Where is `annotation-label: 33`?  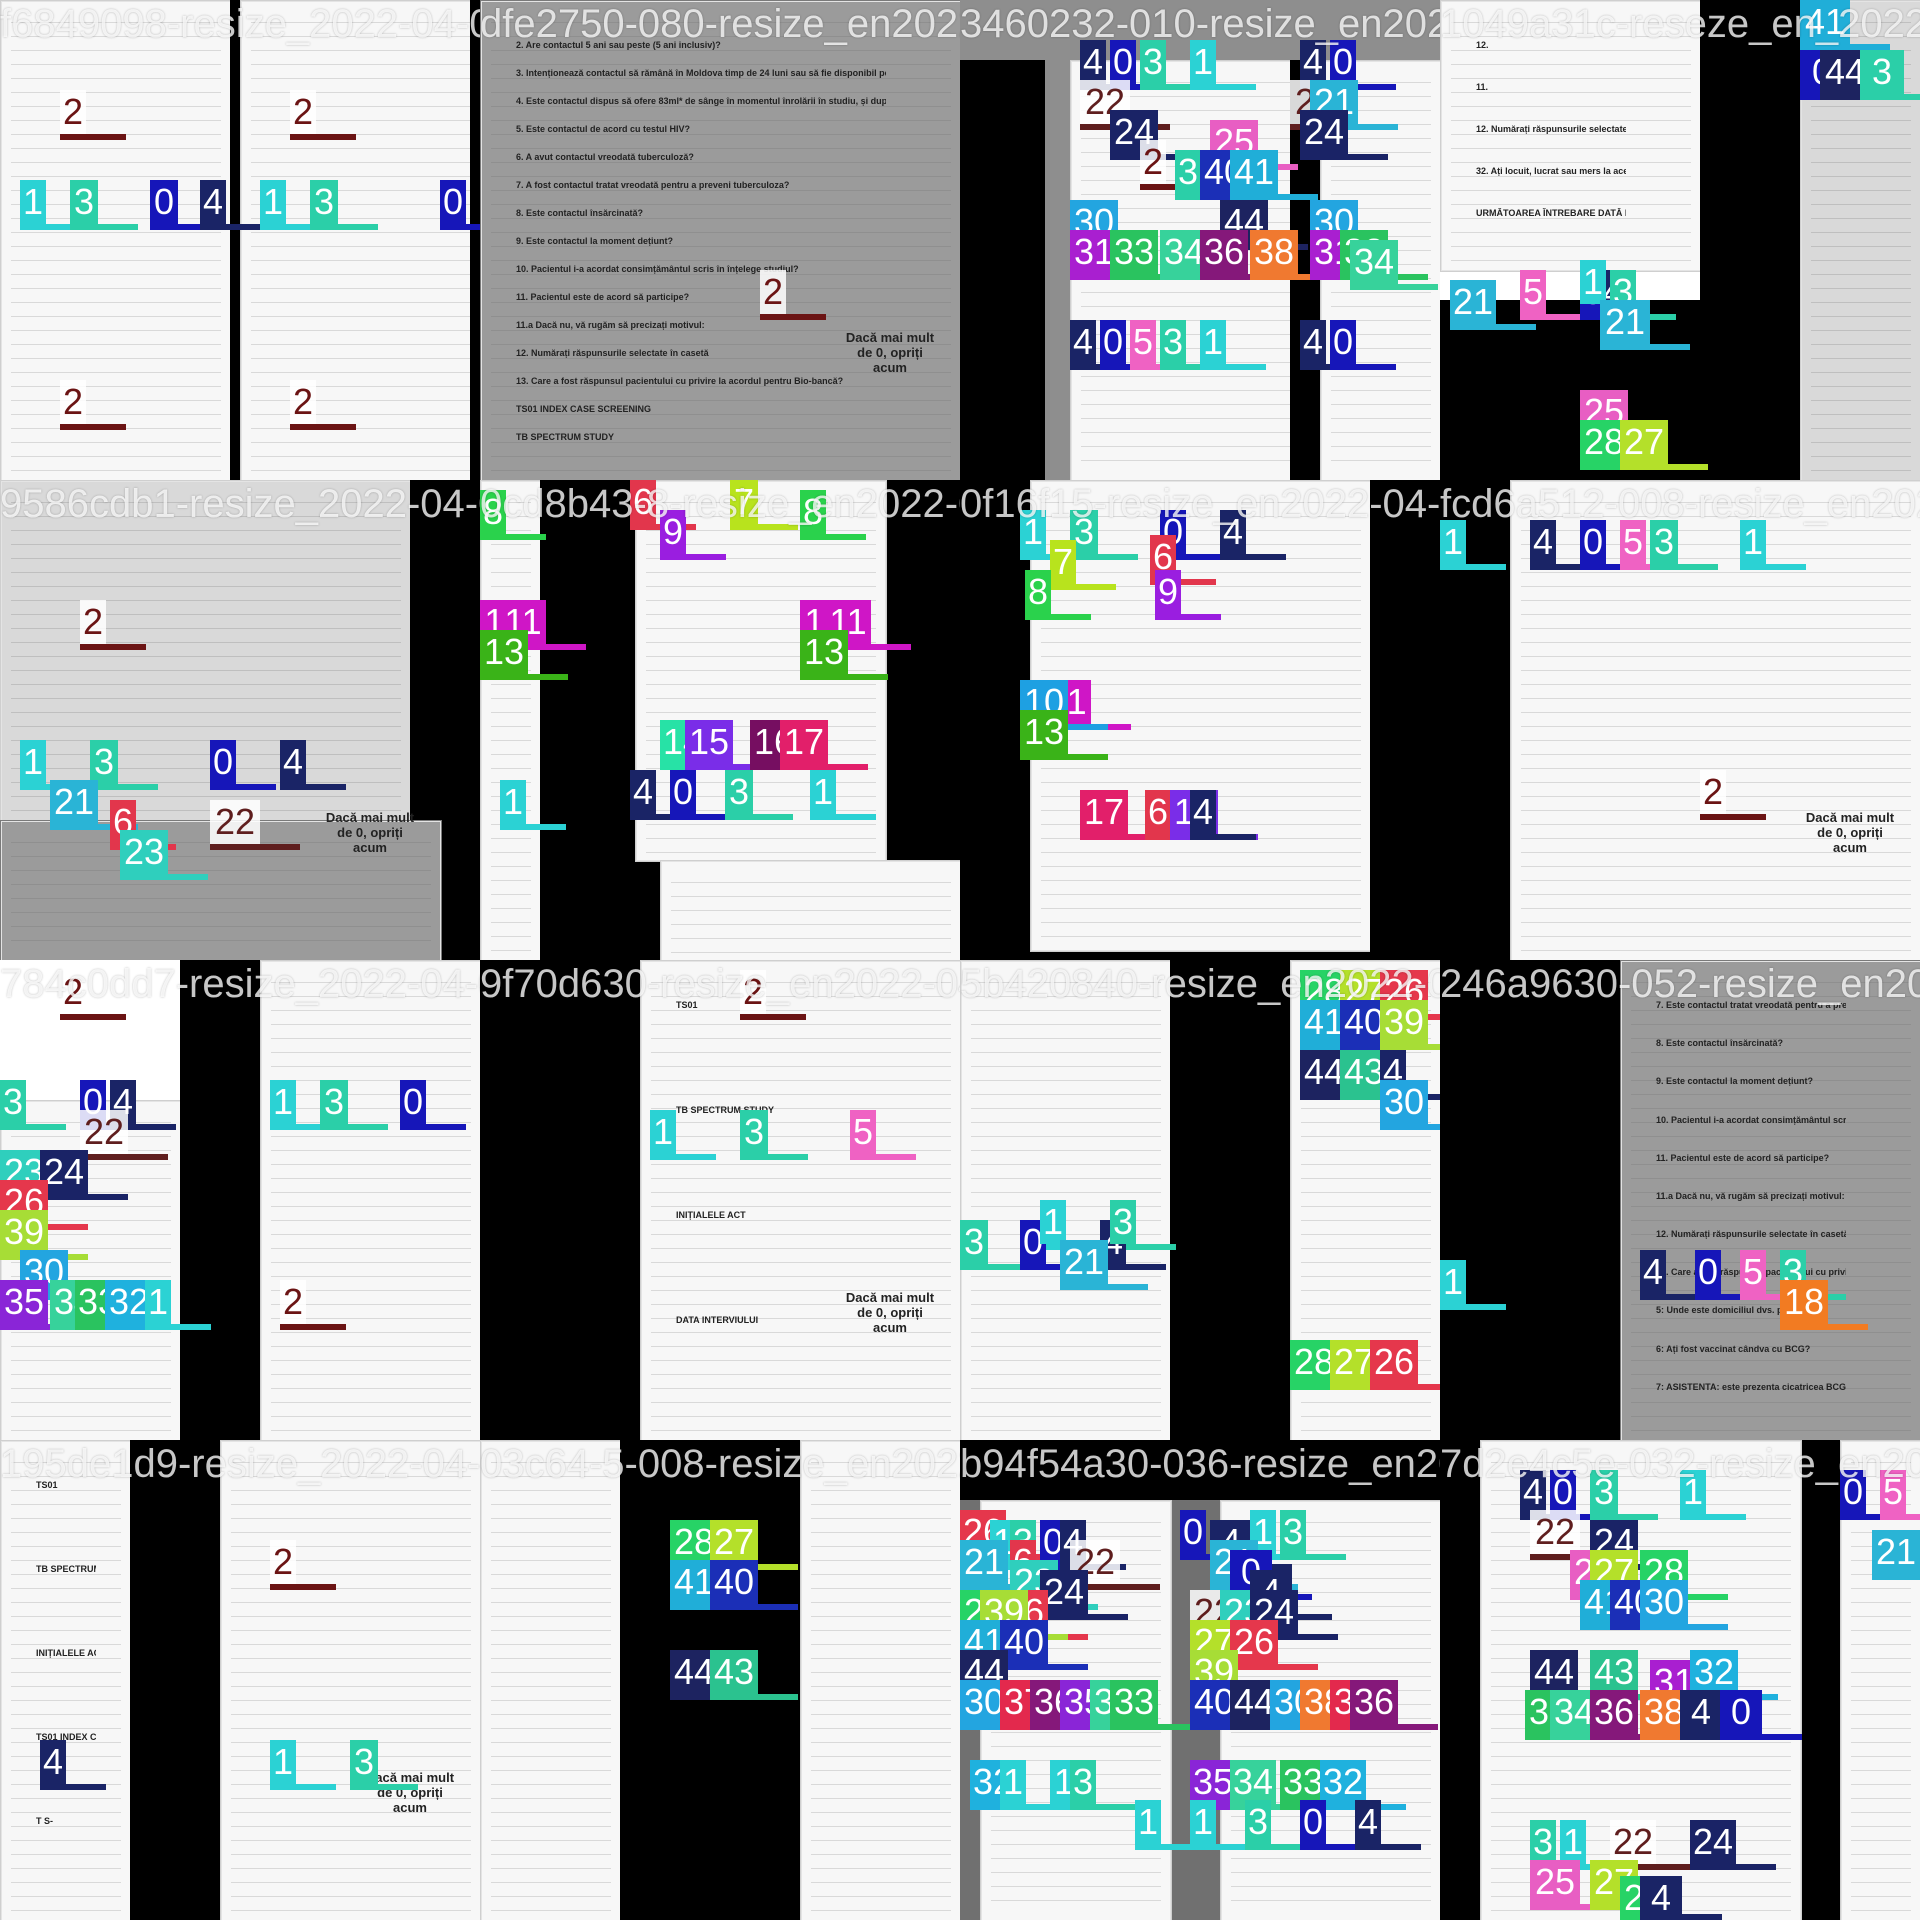
annotation-label: 33 is located at coordinates (1134, 252).